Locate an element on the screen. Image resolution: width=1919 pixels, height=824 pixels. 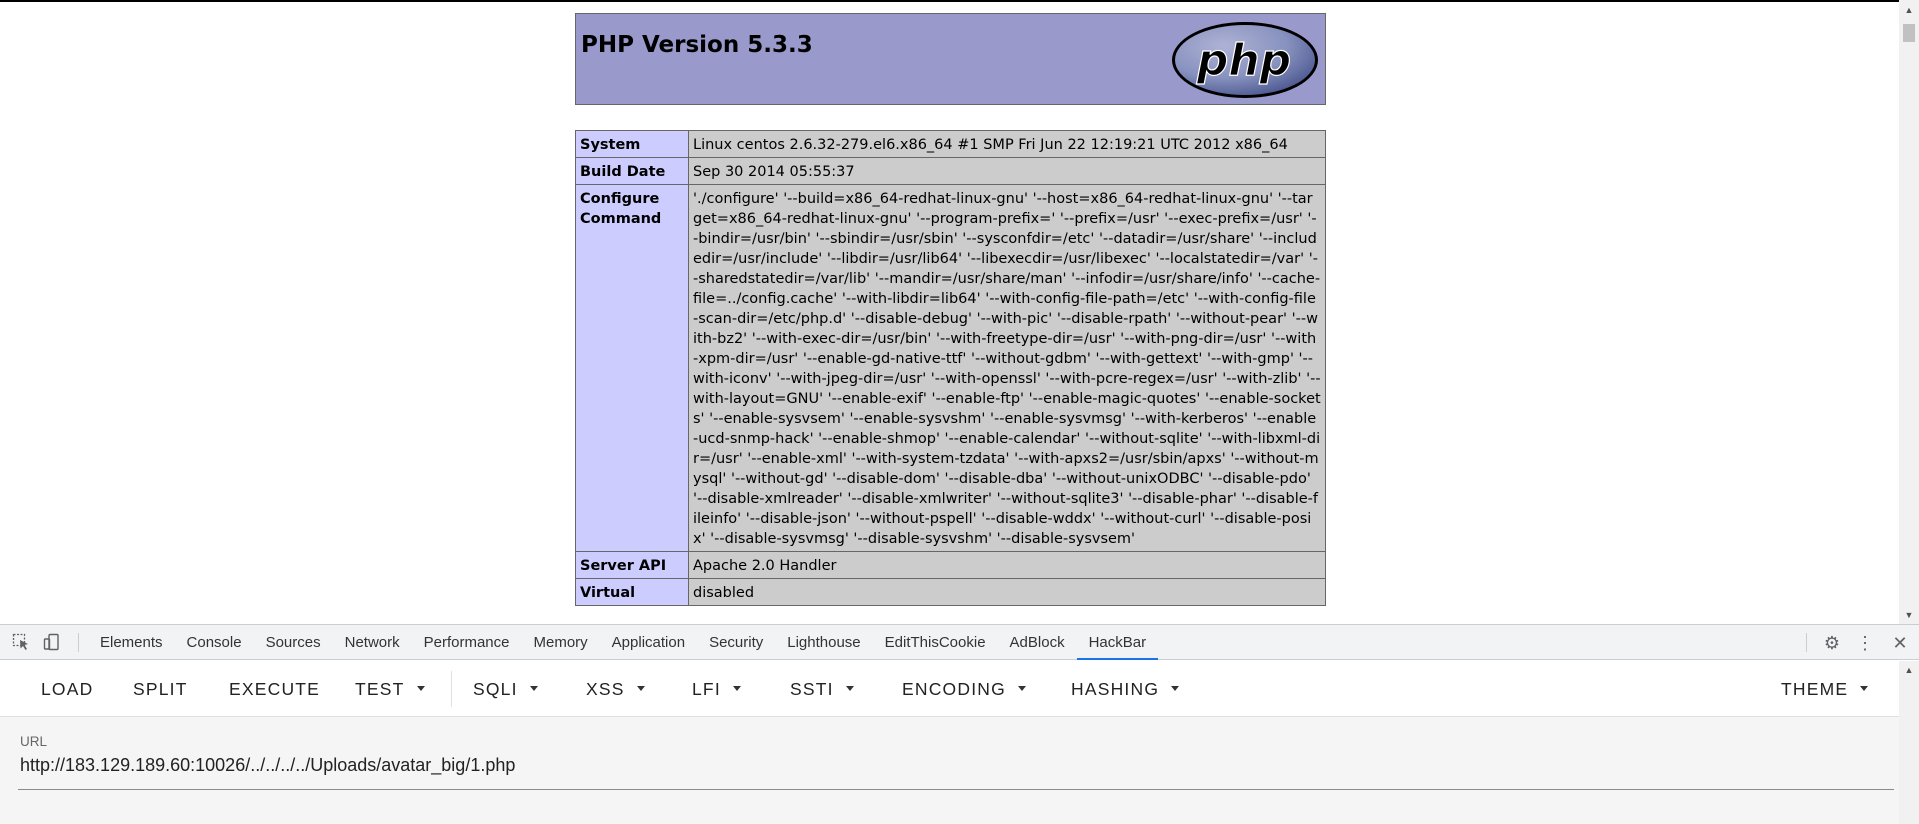
tab-hackbar: HackBar is located at coordinates (1117, 642).